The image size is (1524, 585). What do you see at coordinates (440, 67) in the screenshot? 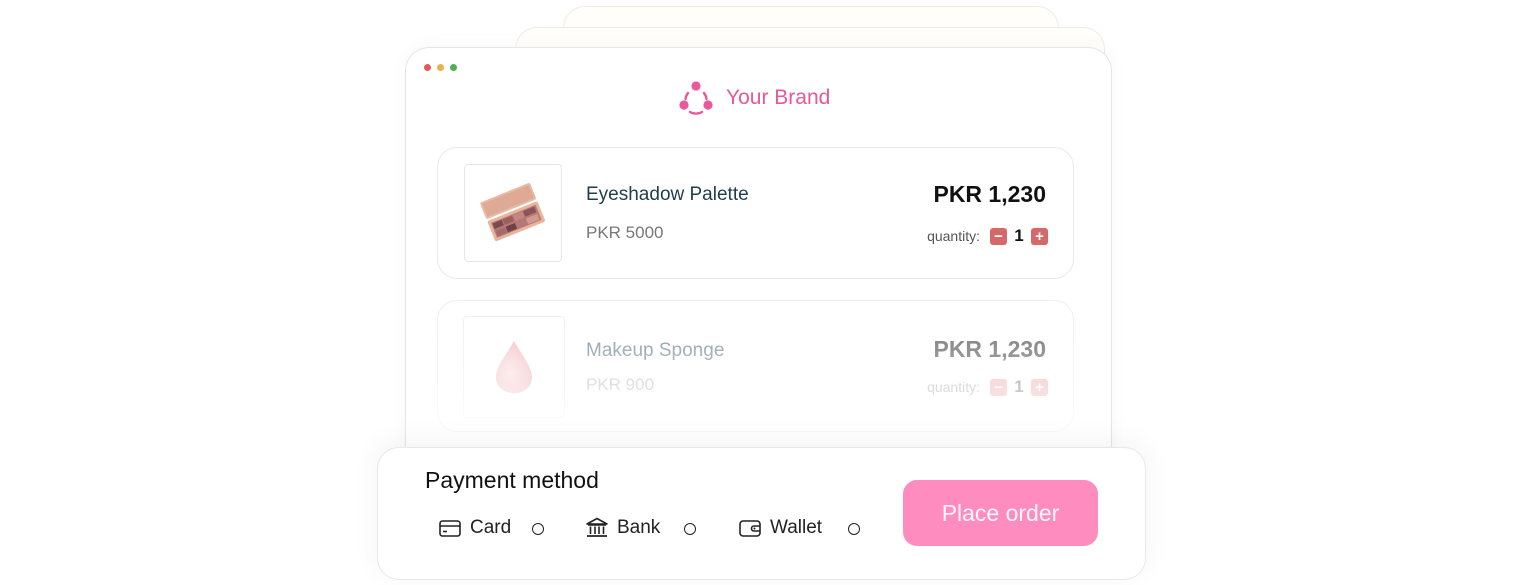
I see `window-minimize-dot` at bounding box center [440, 67].